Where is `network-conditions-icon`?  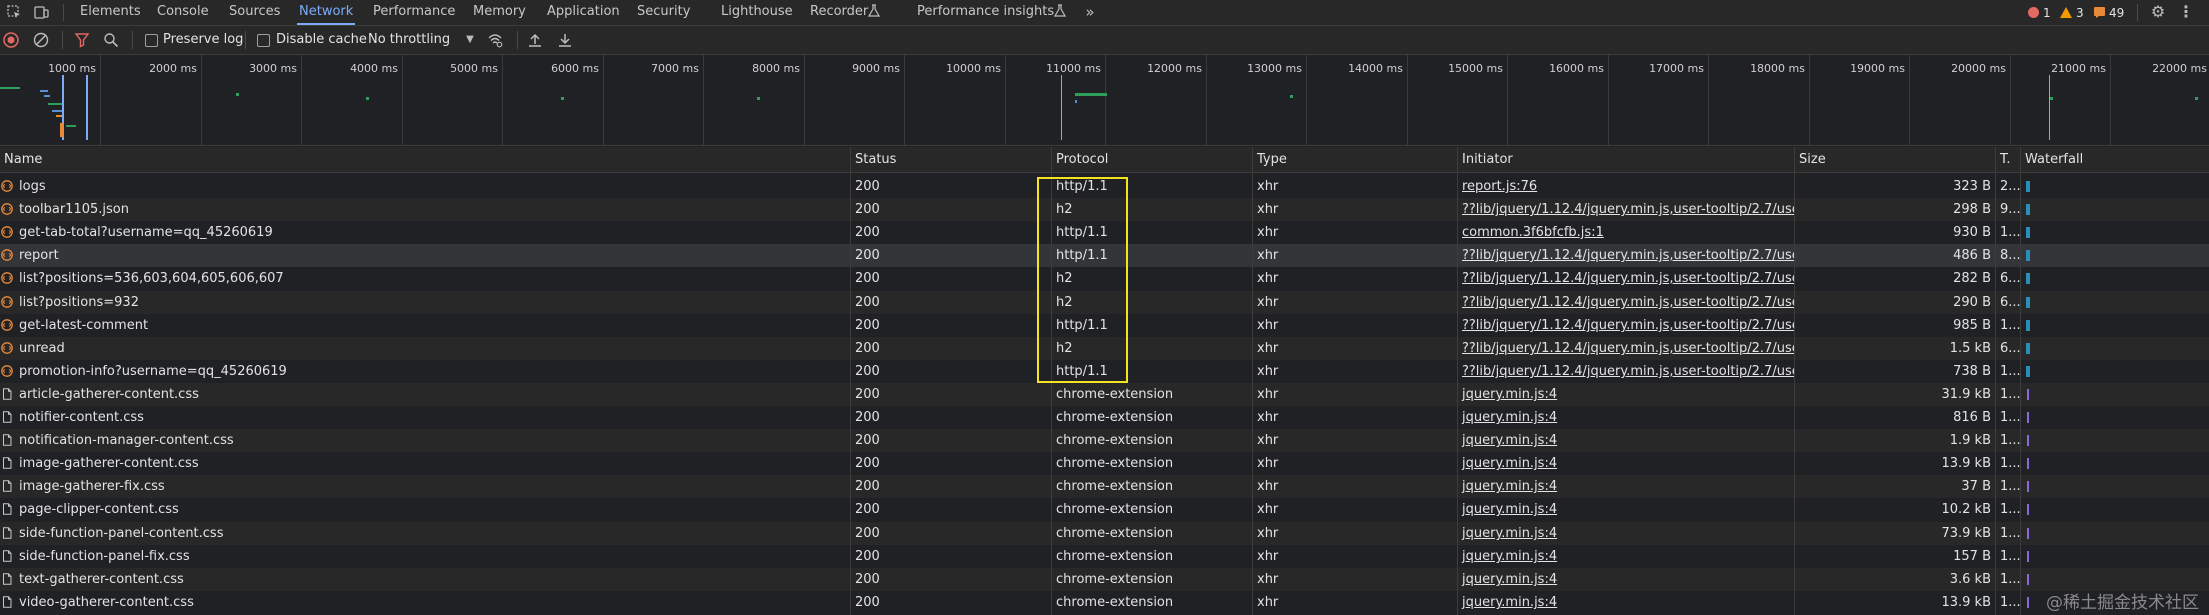
network-conditions-icon is located at coordinates (495, 40).